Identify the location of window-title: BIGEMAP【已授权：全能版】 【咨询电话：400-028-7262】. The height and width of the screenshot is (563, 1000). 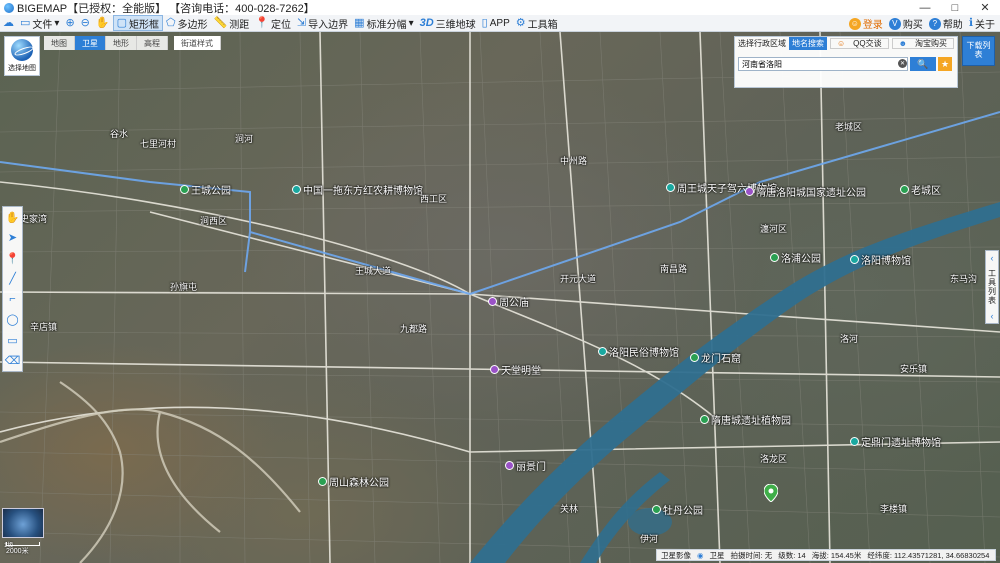
(166, 8).